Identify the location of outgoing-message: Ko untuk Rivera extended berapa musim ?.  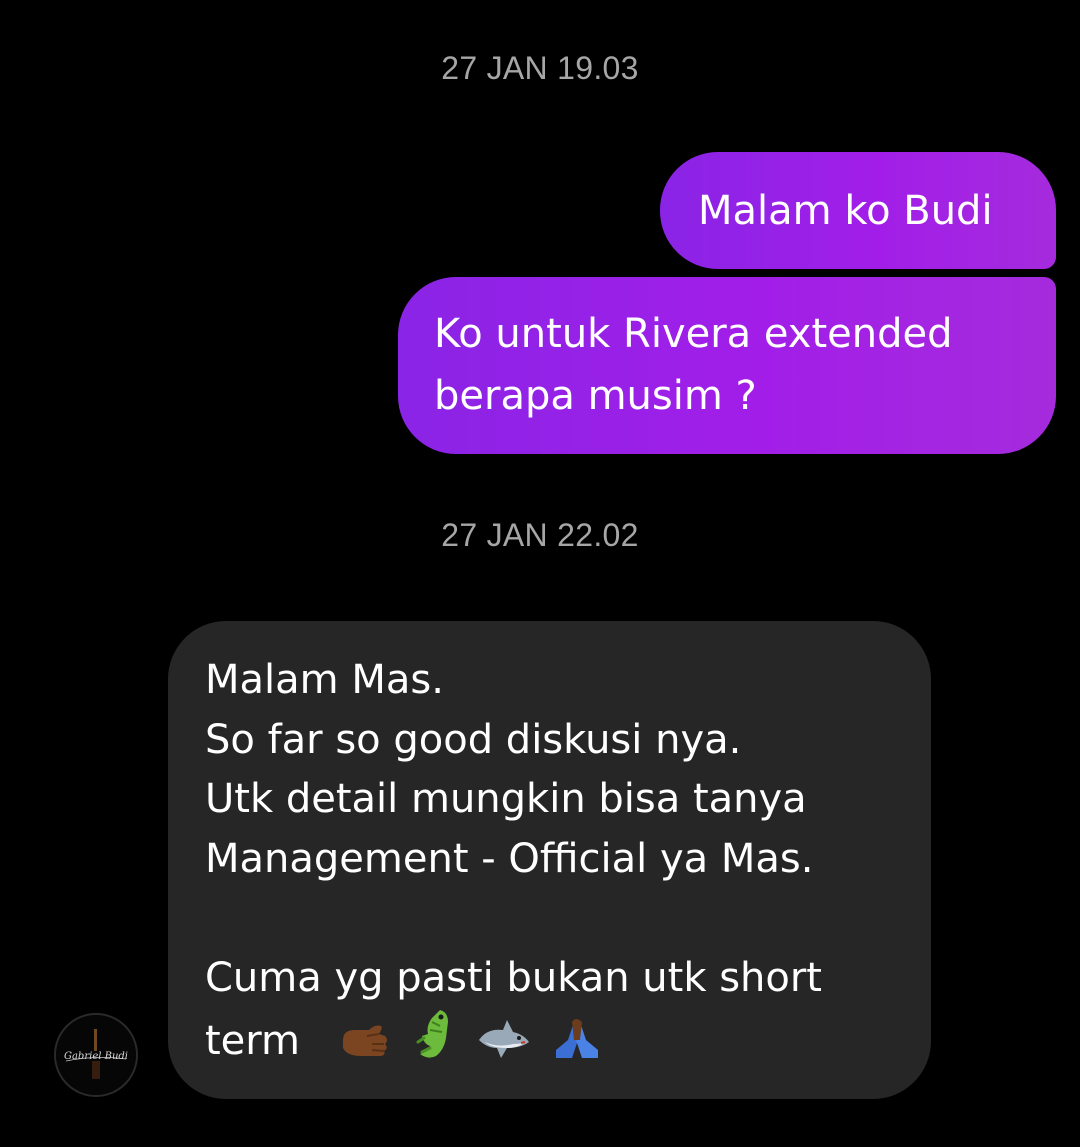
(727, 365).